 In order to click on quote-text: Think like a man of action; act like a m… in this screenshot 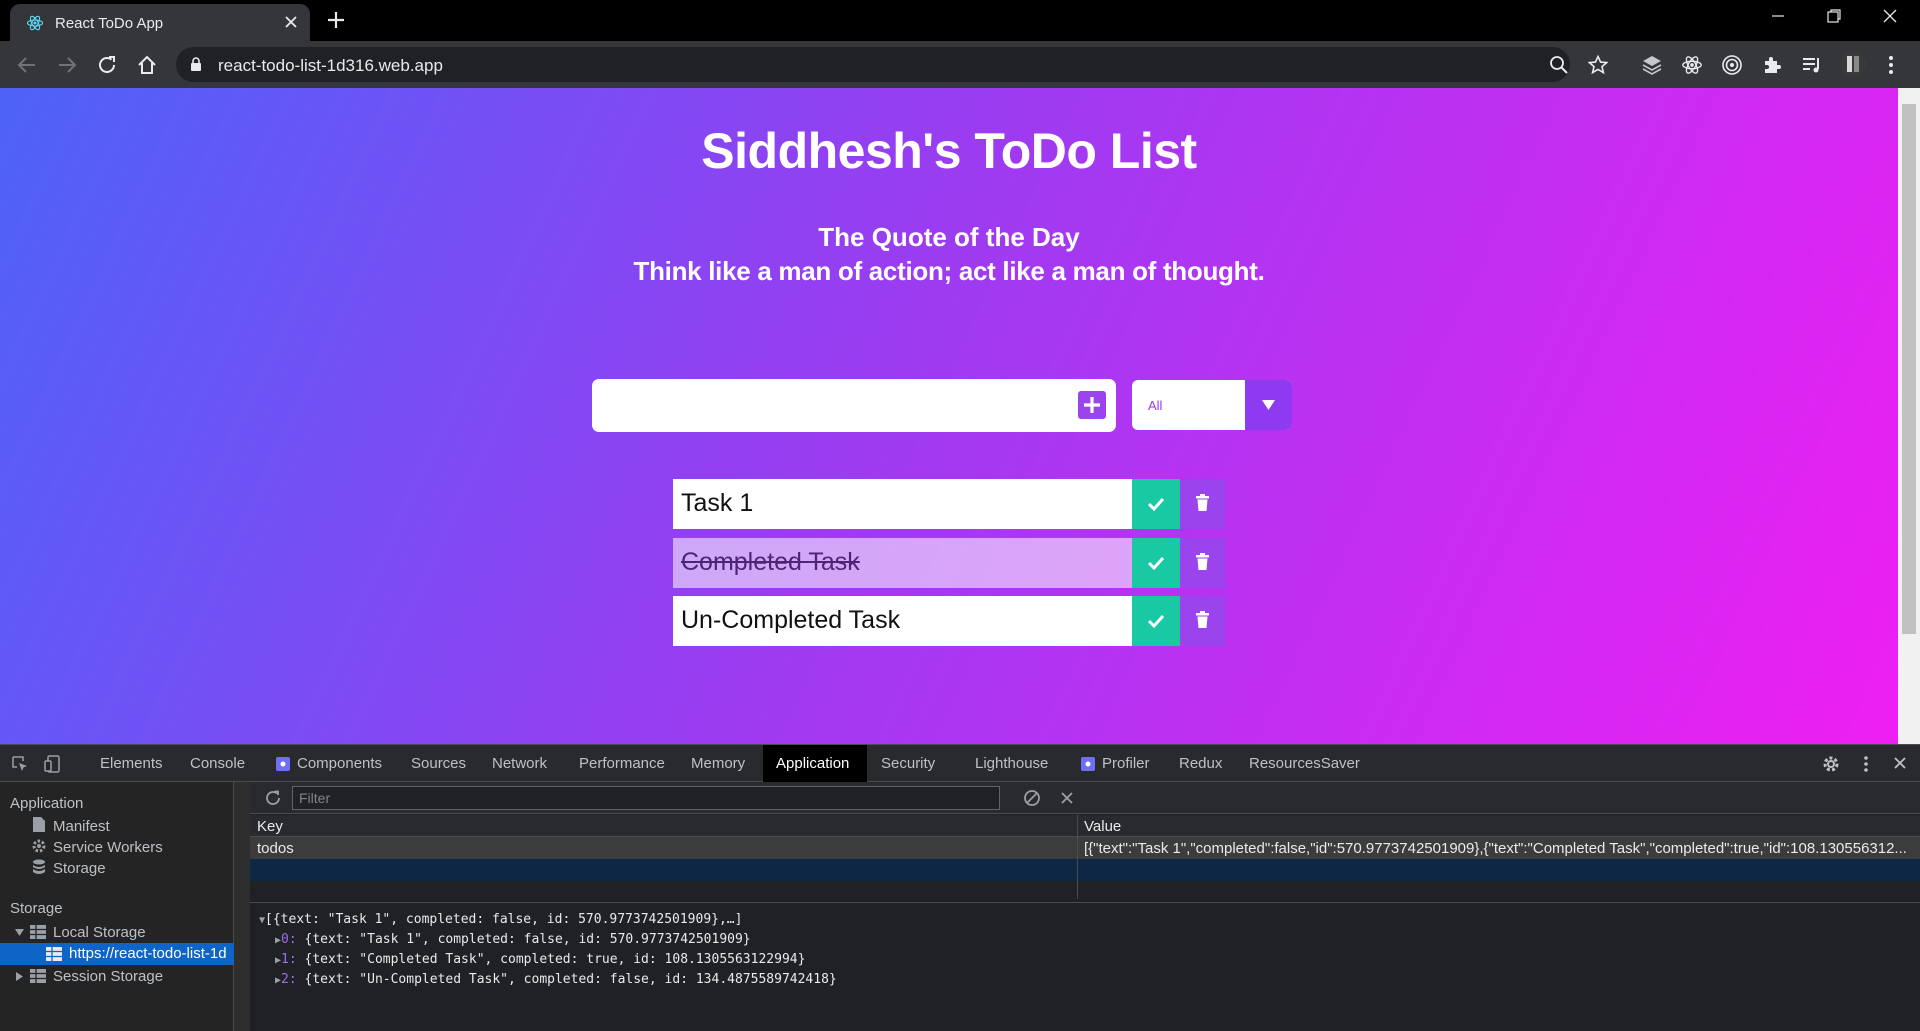, I will do `click(949, 271)`.